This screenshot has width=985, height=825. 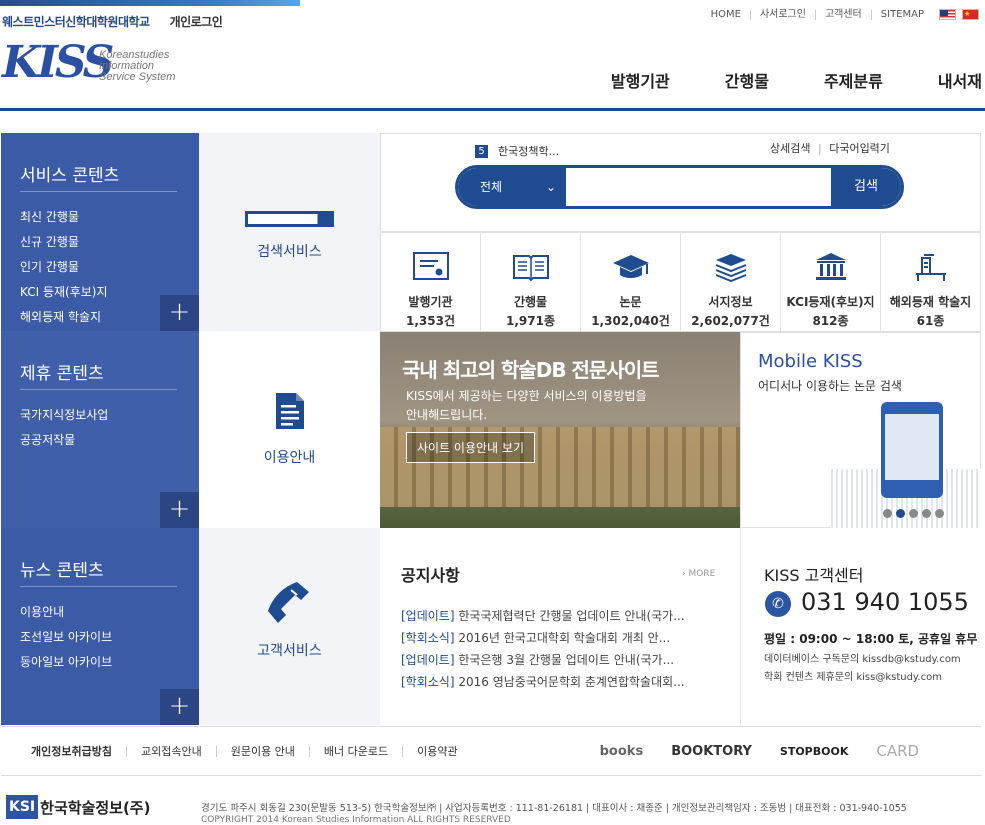 I want to click on mobile-subtitle: 어디서나 이용하는 논문 검색, so click(x=830, y=386).